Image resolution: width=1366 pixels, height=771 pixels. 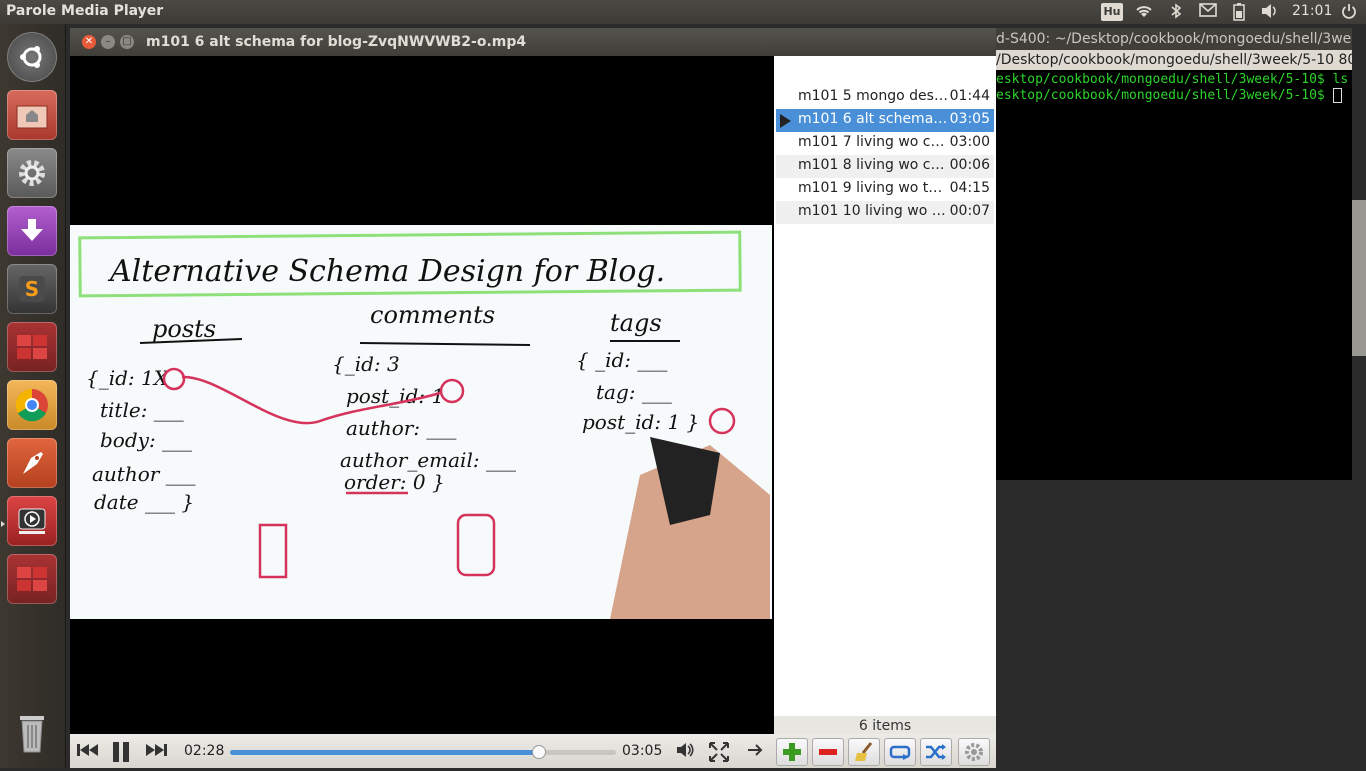 What do you see at coordinates (401, 428) in the screenshot?
I see `comments-field: author: ___` at bounding box center [401, 428].